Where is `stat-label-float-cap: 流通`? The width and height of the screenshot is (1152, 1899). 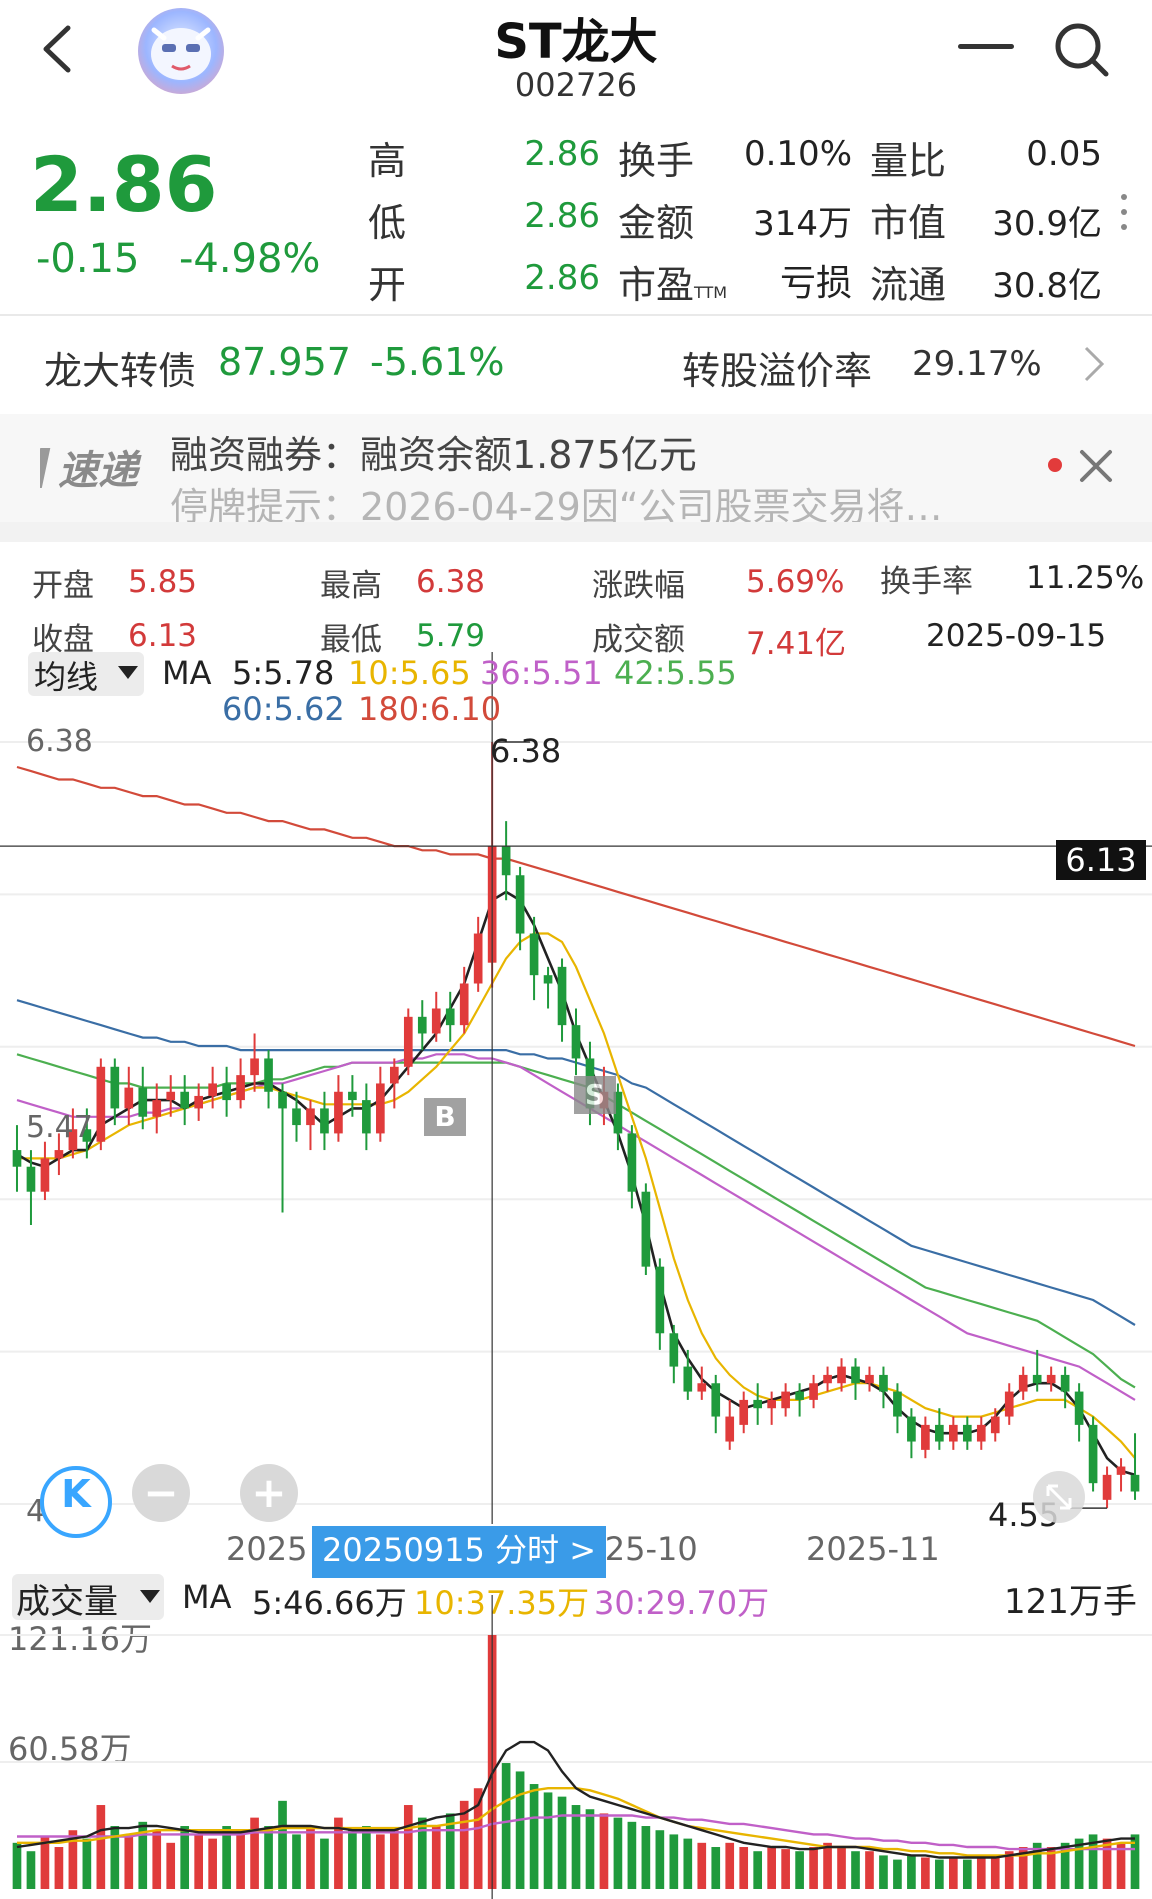
stat-label-float-cap: 流通 is located at coordinates (908, 285).